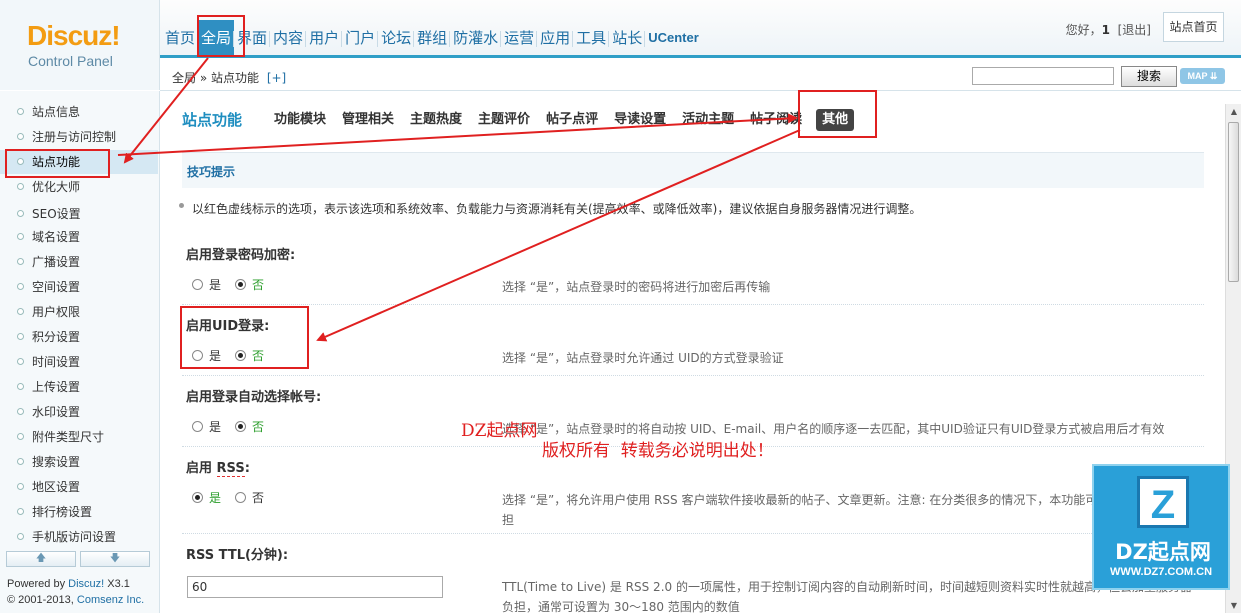 This screenshot has height=613, width=1241. Describe the element at coordinates (1234, 605) in the screenshot. I see `scroll-down-arrow-icon: ▼` at that location.